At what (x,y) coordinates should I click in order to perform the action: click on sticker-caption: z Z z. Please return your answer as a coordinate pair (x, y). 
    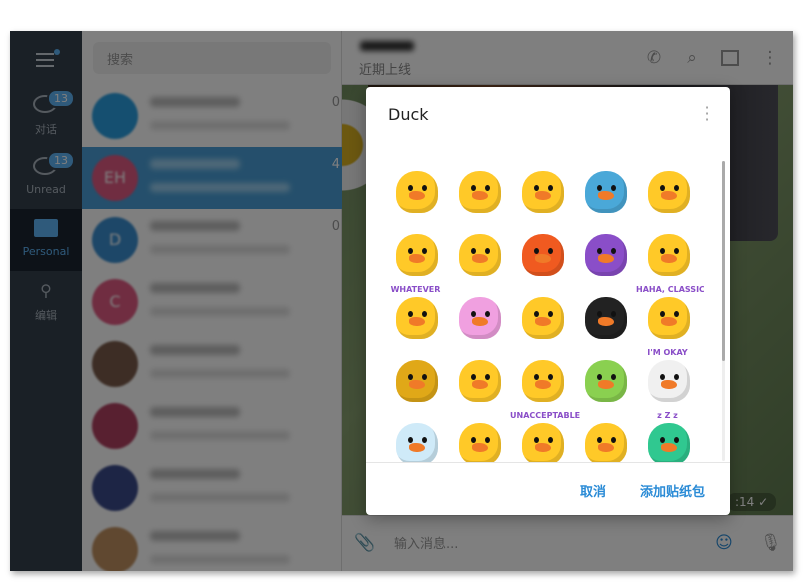
    Looking at the image, I should click on (667, 415).